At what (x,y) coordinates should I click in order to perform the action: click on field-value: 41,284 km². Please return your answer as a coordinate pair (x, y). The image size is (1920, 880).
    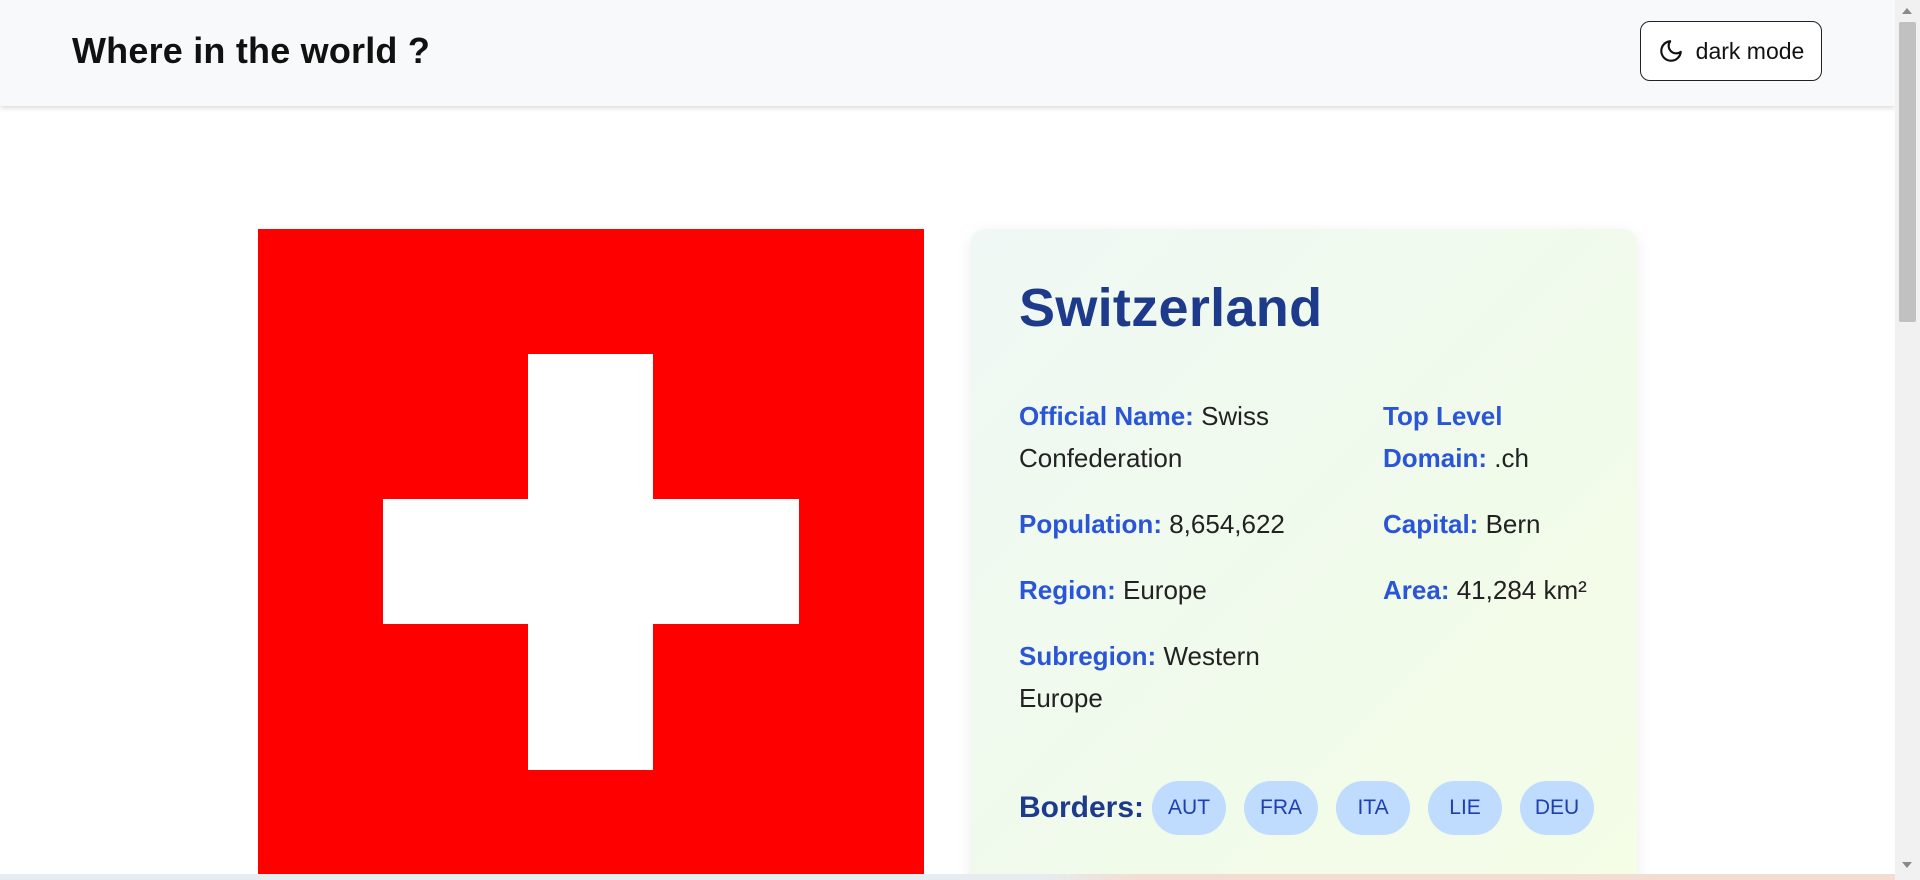
    Looking at the image, I should click on (1521, 590).